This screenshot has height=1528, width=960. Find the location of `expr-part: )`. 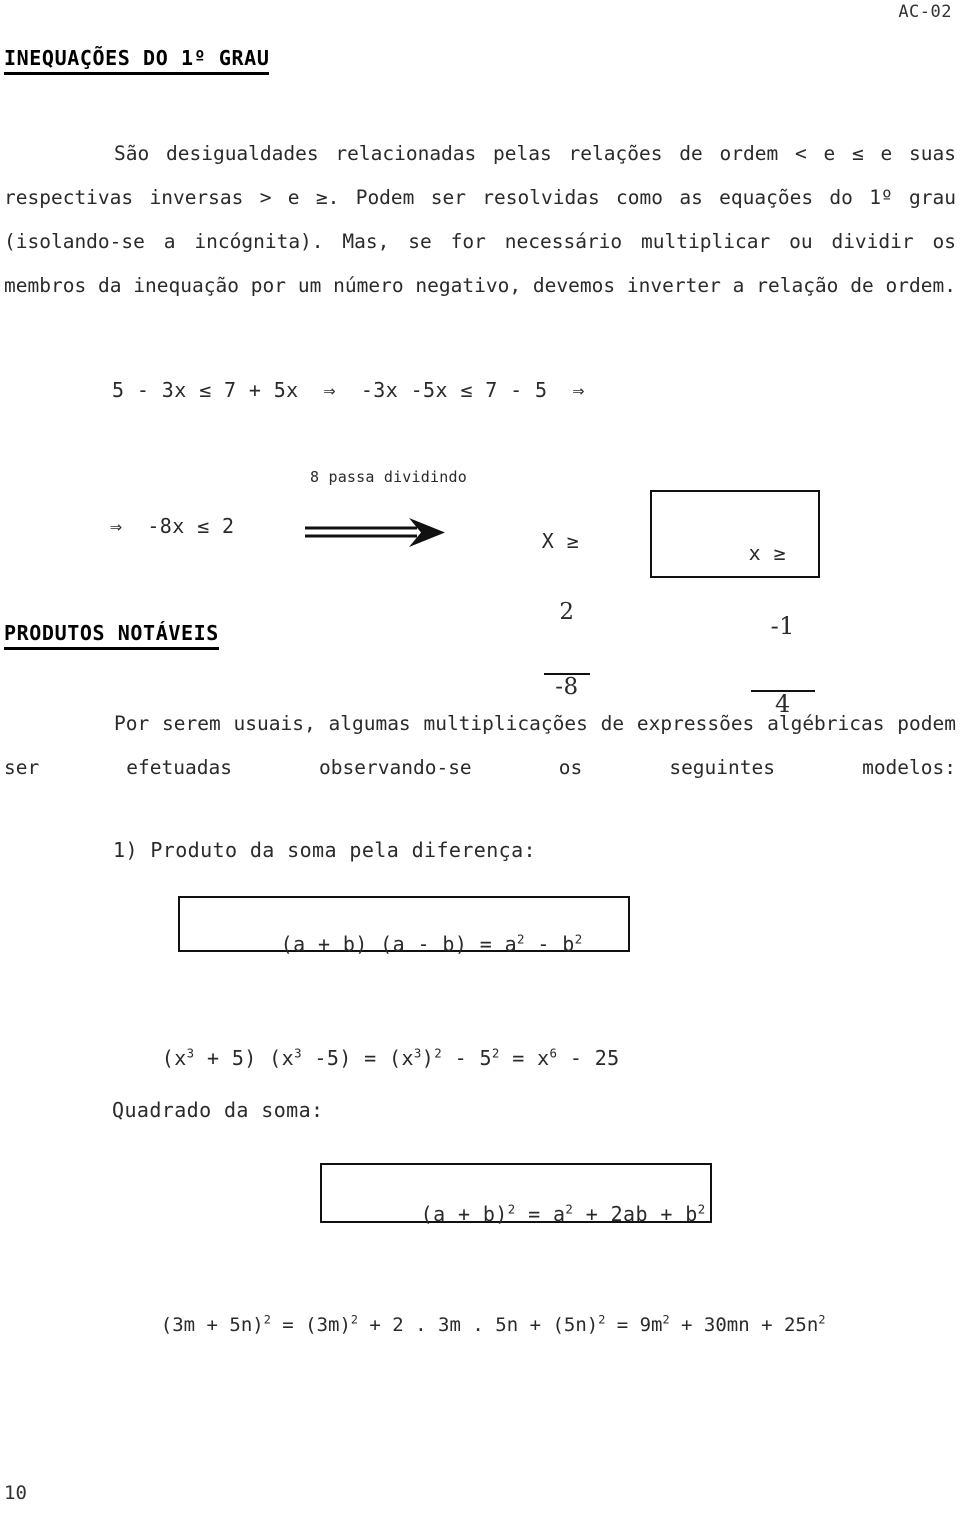

expr-part: ) is located at coordinates (428, 1058).